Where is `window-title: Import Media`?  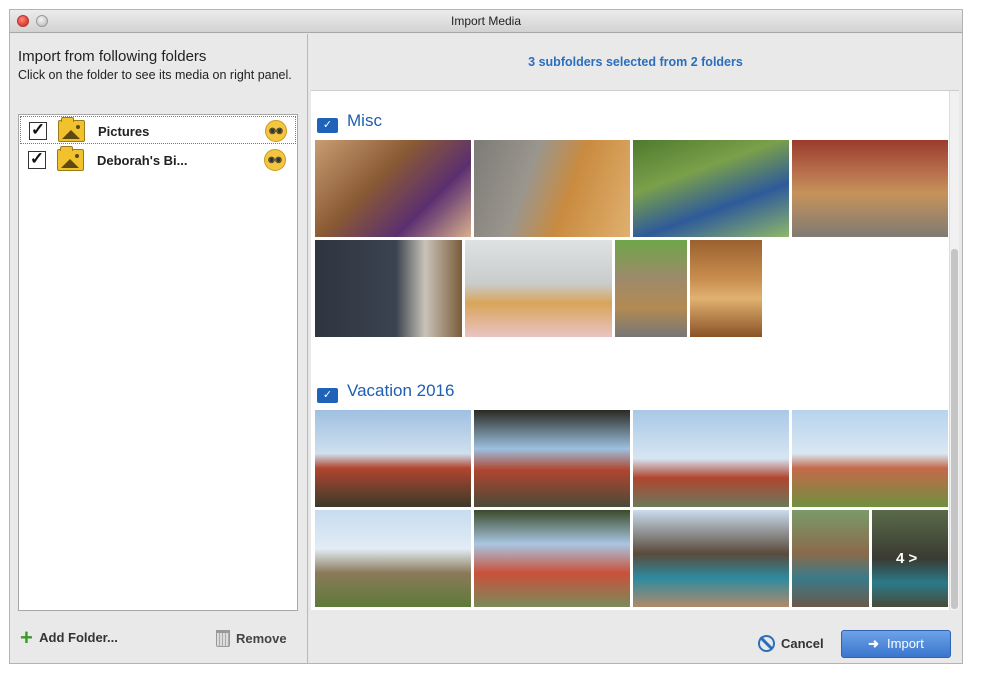 window-title: Import Media is located at coordinates (486, 21).